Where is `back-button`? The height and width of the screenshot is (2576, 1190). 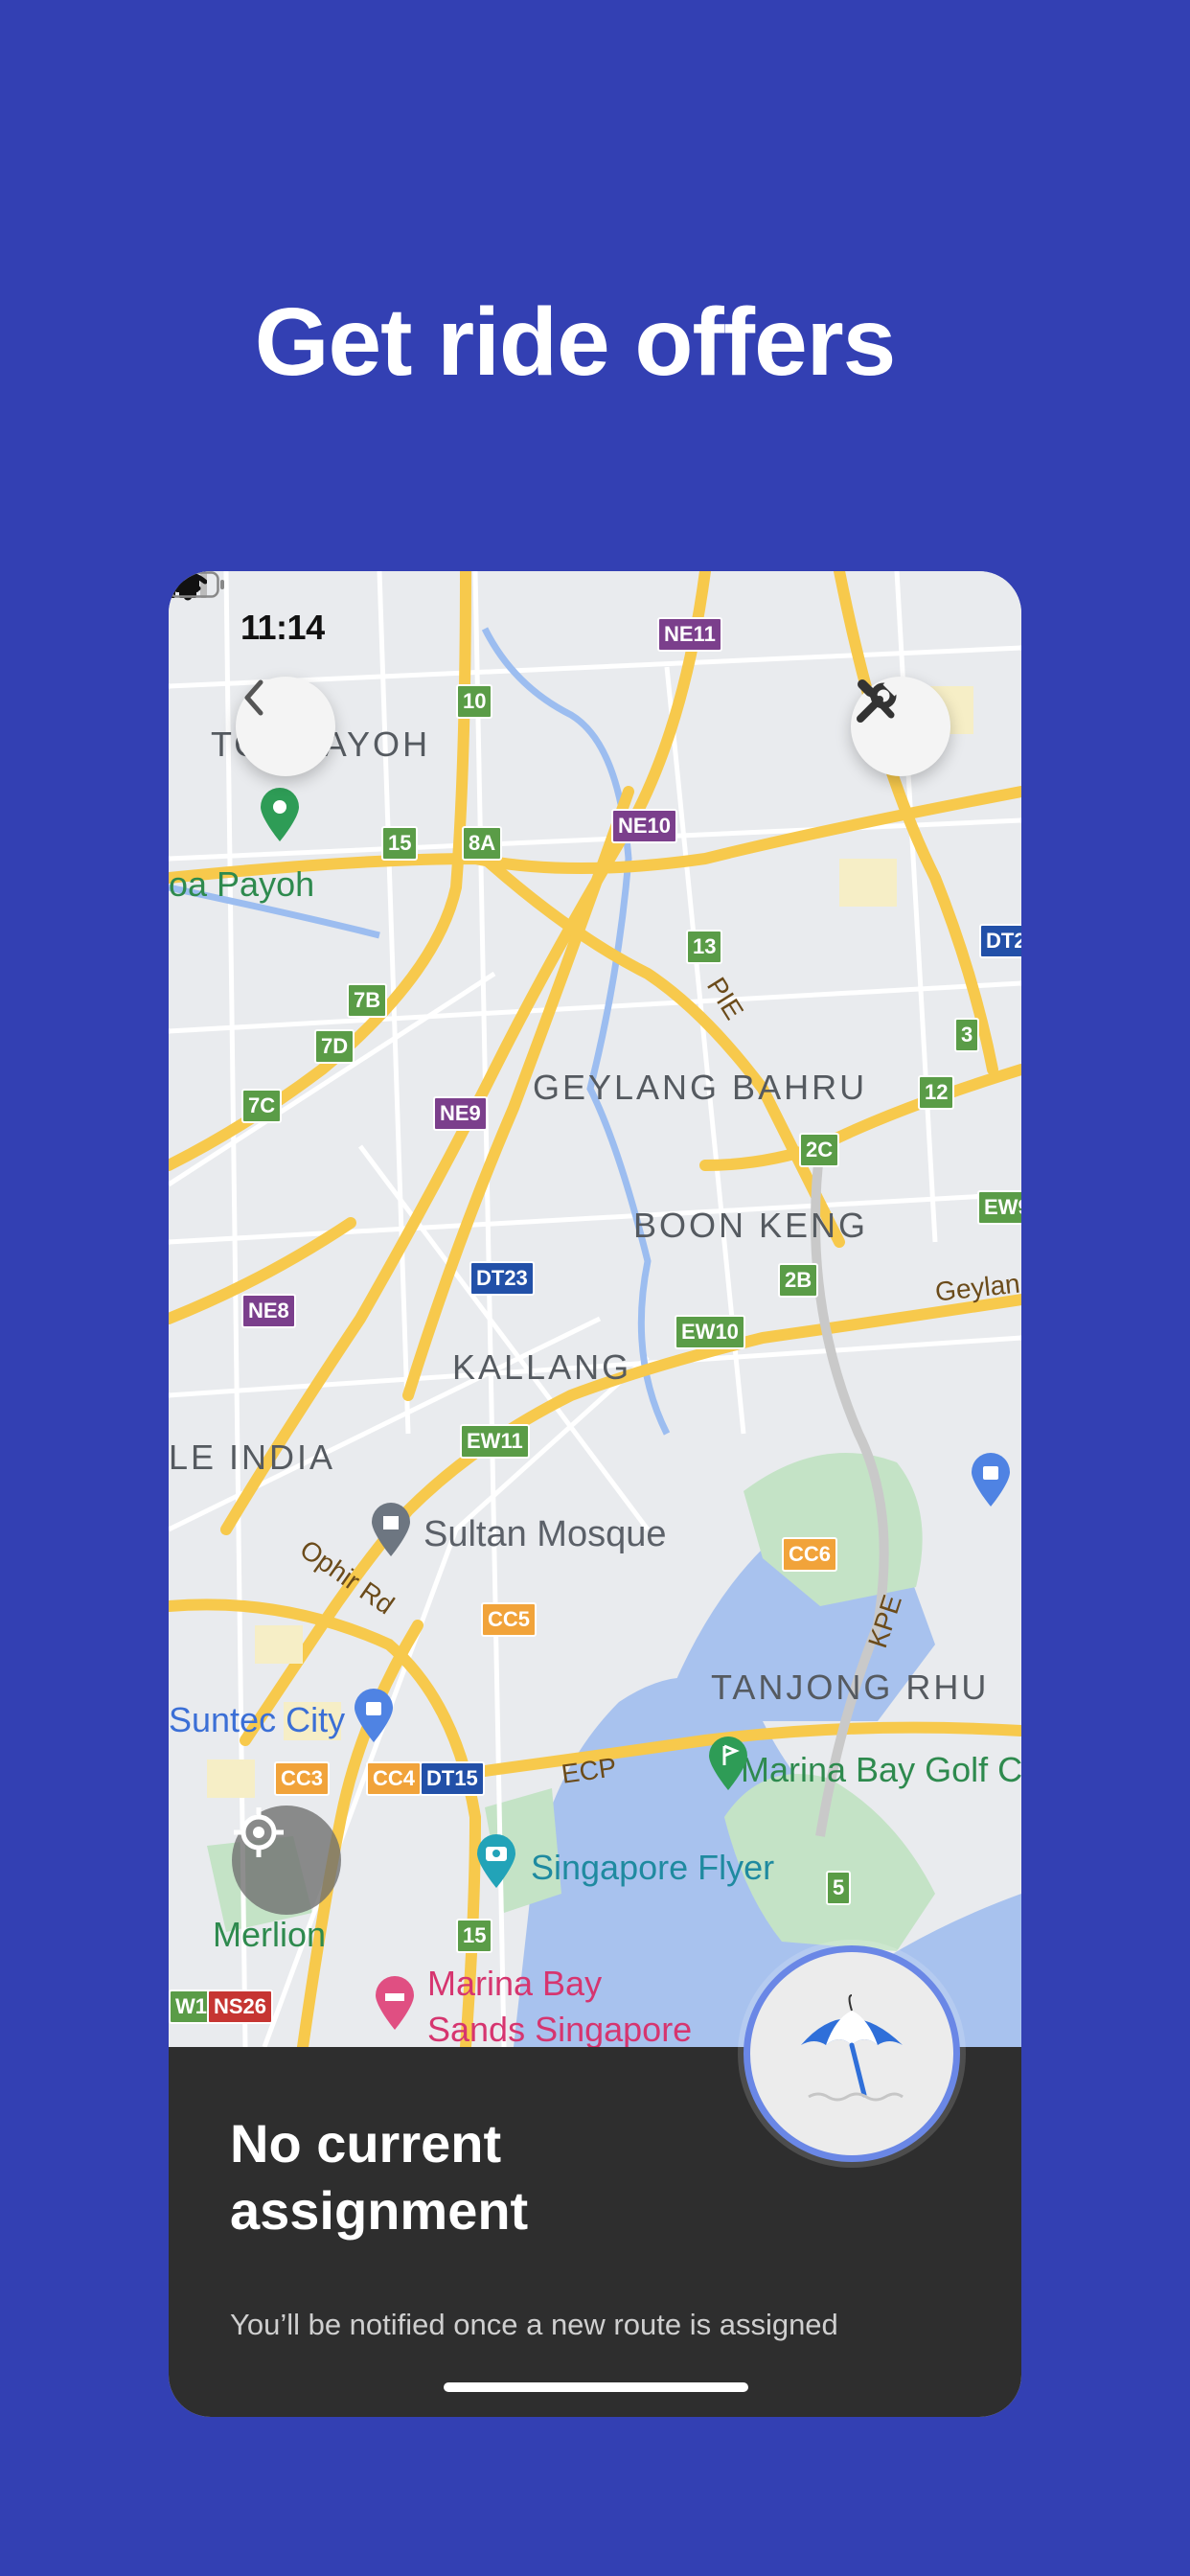
back-button is located at coordinates (286, 726).